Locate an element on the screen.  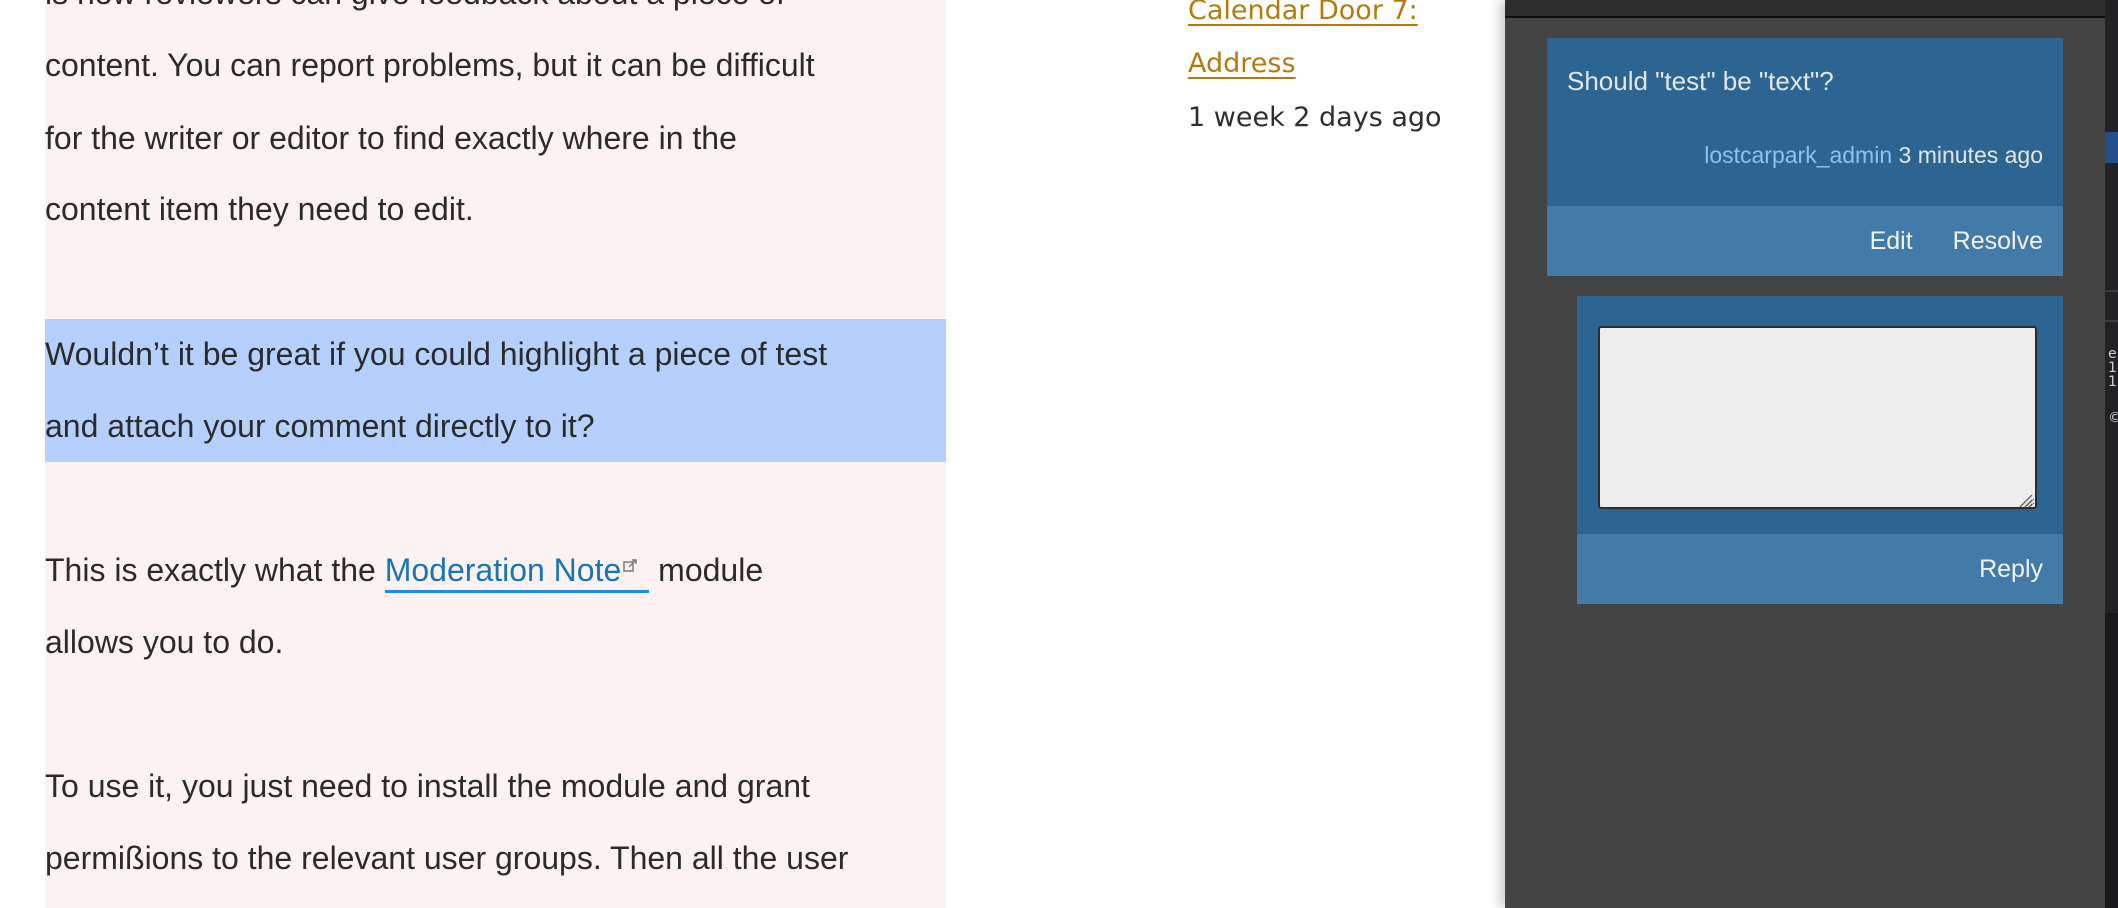
article-line-highlighted: and attach your comment directly to it? is located at coordinates (320, 426).